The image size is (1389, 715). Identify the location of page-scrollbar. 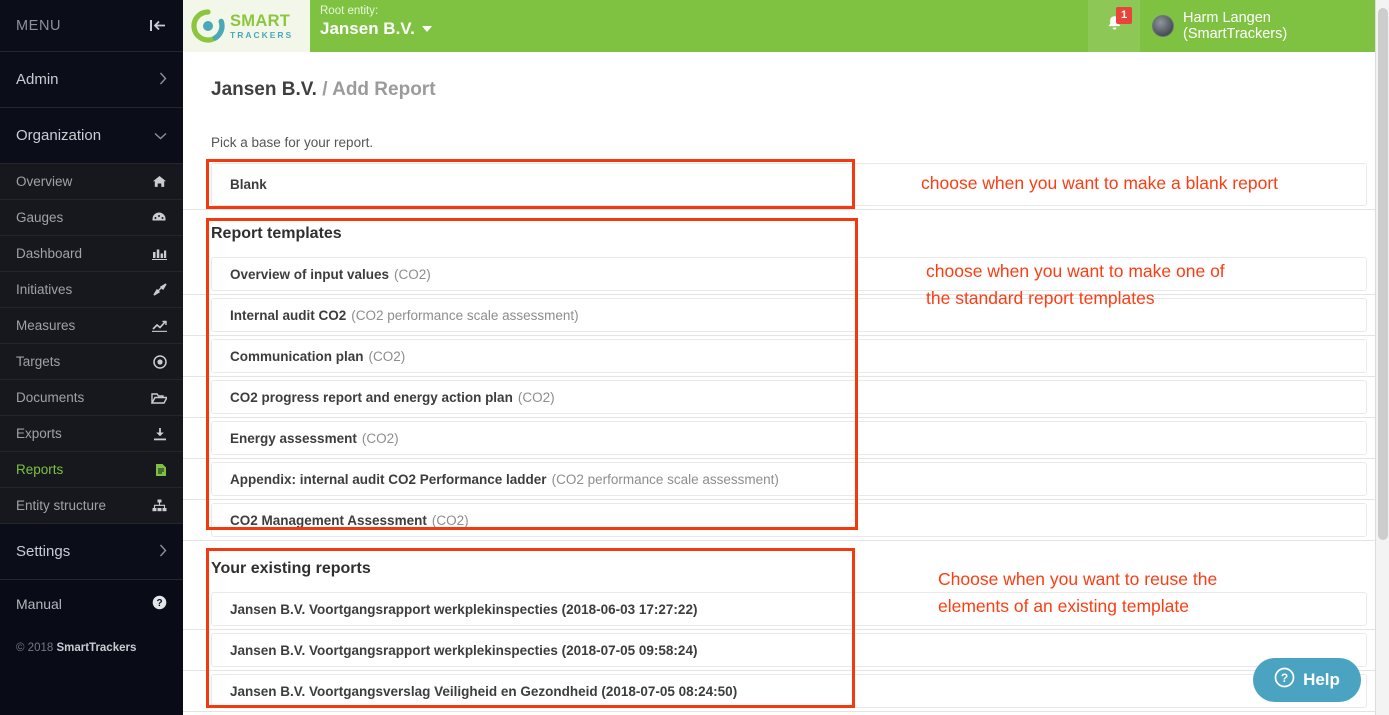
(1382, 357).